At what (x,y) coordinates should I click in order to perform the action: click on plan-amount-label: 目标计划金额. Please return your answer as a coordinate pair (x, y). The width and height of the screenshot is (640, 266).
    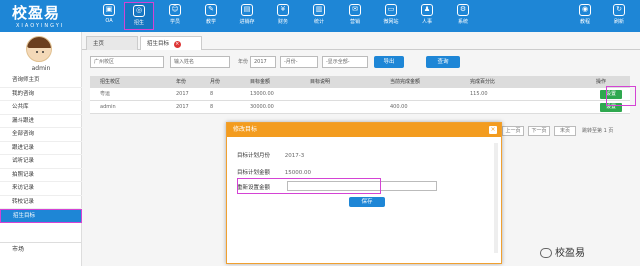
    Looking at the image, I should click on (254, 173).